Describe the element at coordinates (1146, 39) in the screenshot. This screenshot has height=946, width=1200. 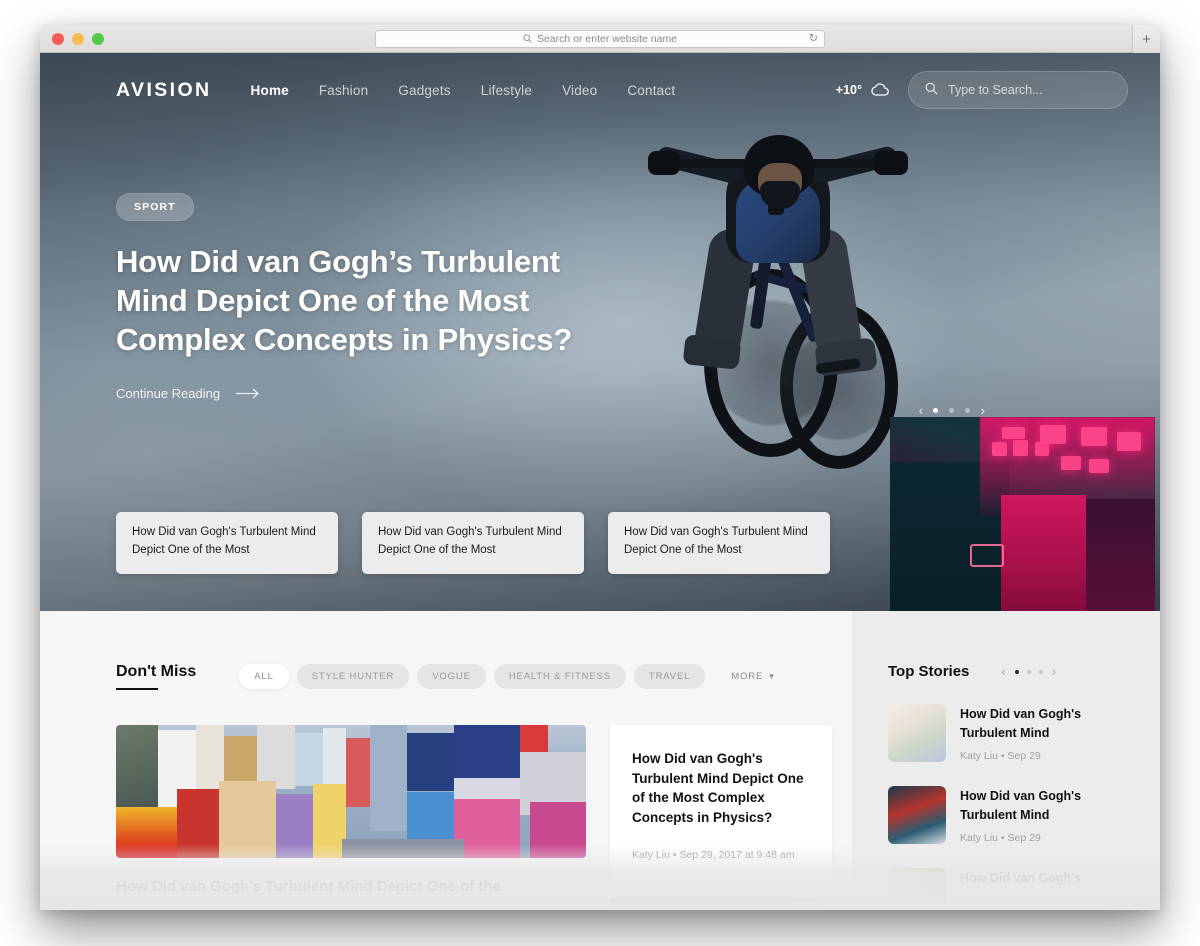
I see `new-tab-button: +` at that location.